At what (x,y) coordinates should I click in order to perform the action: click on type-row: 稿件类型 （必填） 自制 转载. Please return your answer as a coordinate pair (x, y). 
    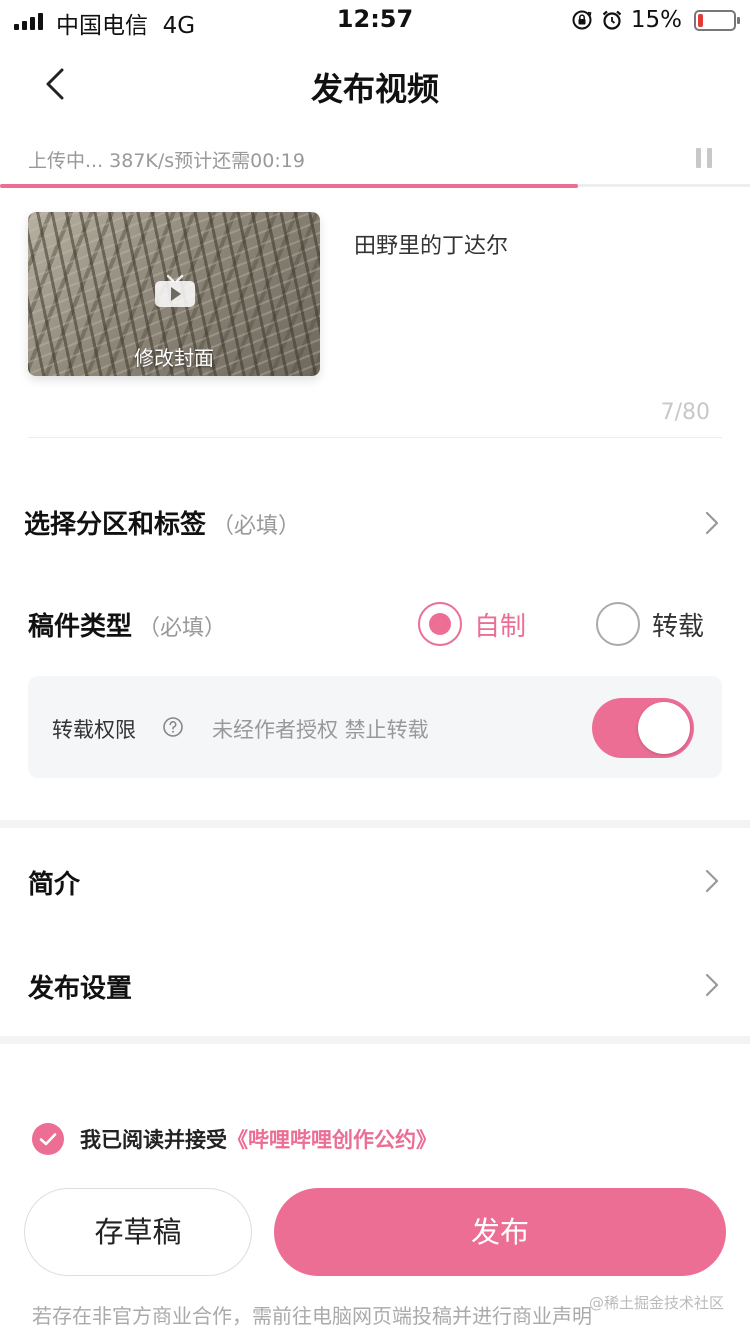
    Looking at the image, I should click on (375, 625).